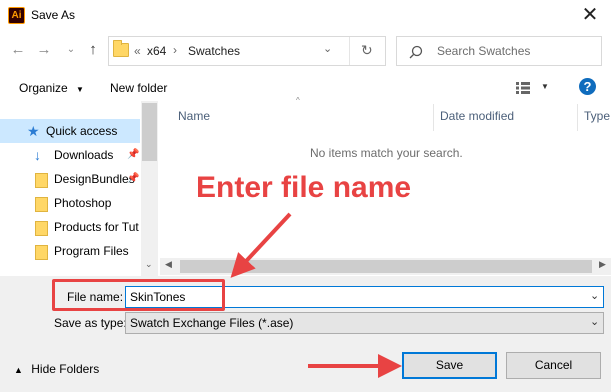 The width and height of the screenshot is (611, 392). I want to click on annotation-arrow-to-filename, so click(261, 245).